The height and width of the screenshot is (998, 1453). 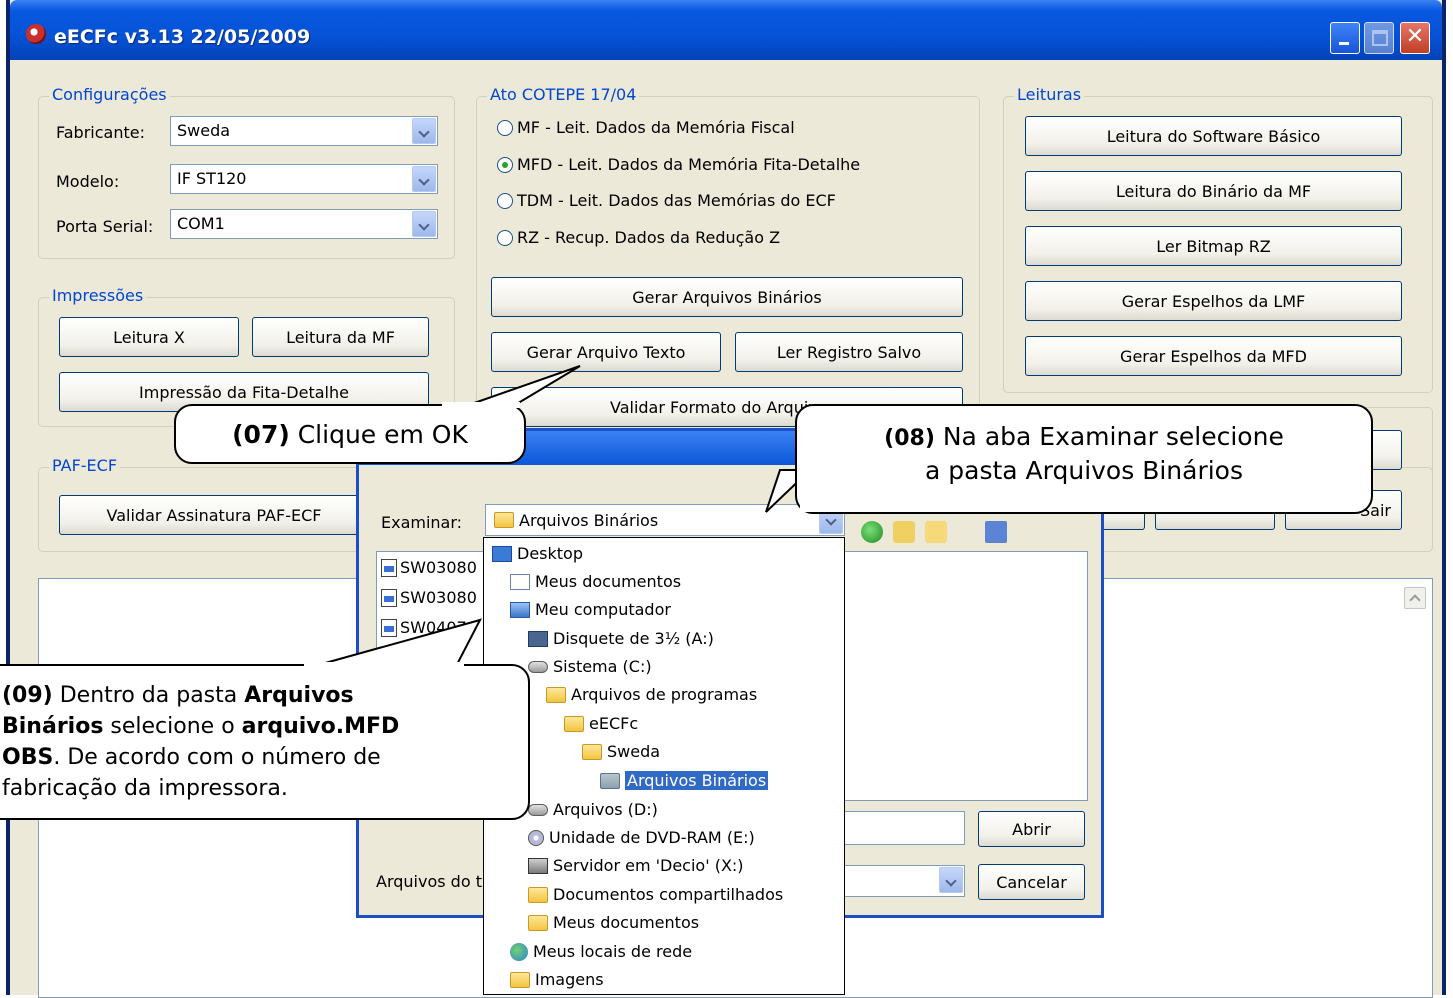 I want to click on callout-09-tail-cover, so click(x=384, y=665).